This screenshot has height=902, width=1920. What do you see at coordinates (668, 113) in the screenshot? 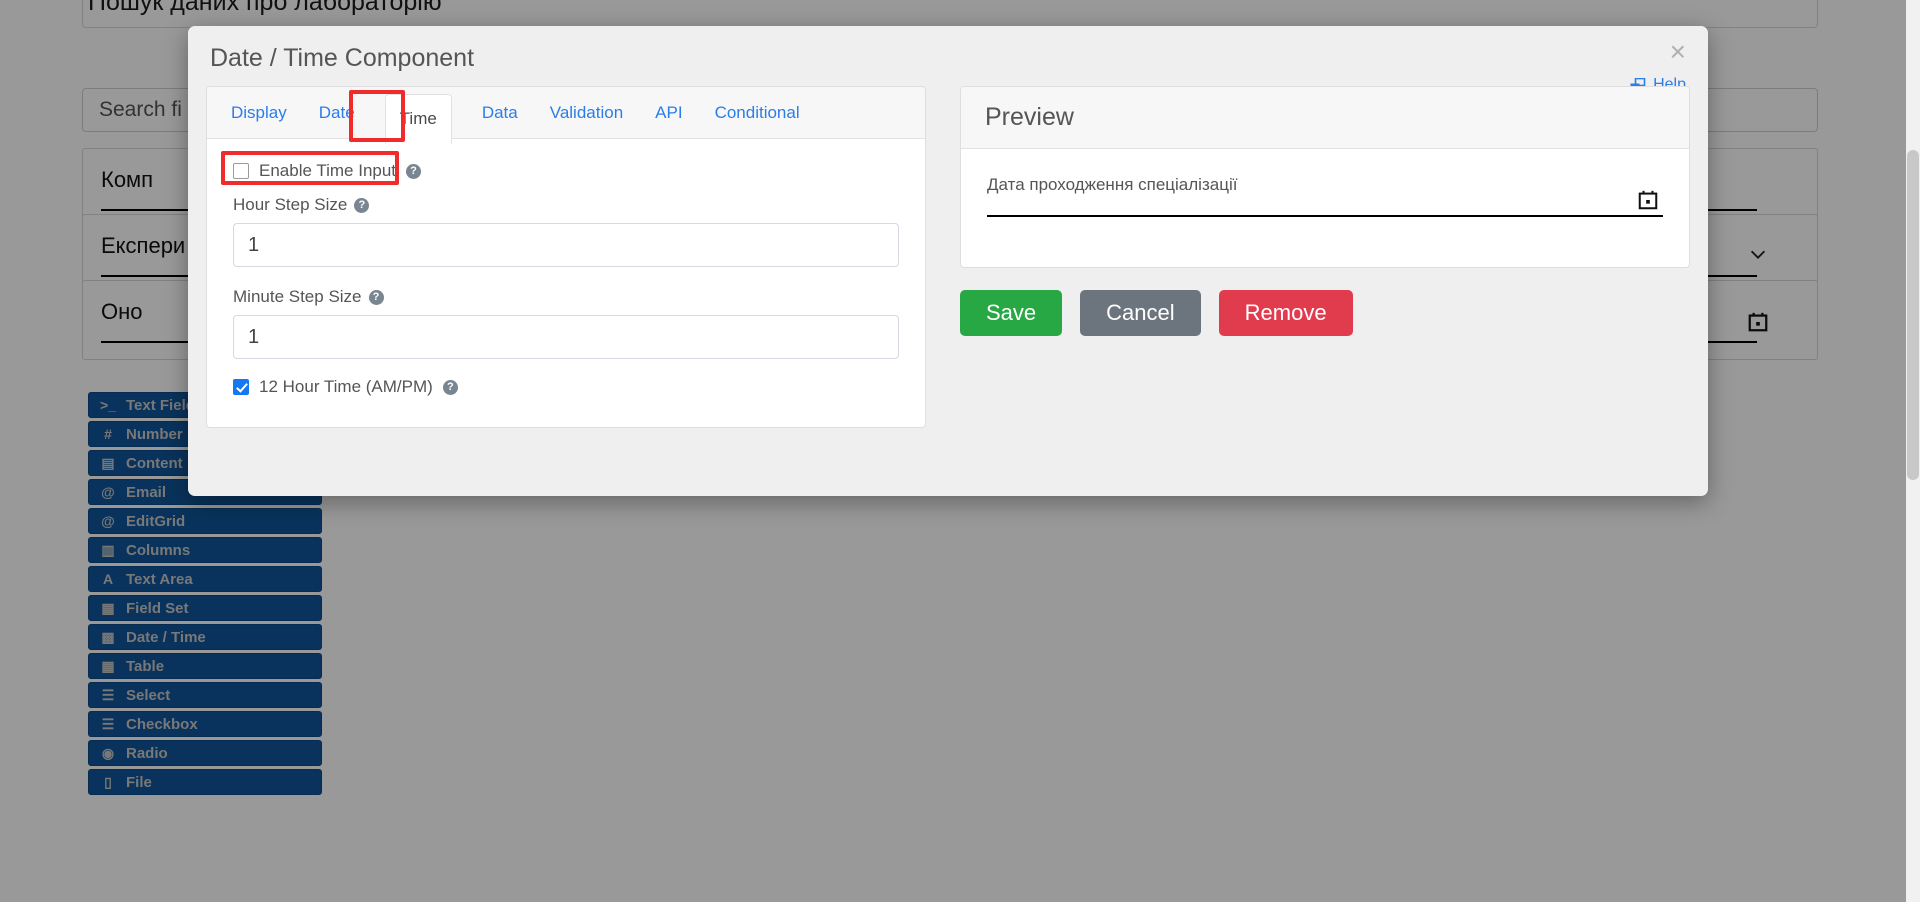
I see `tab-api: API` at bounding box center [668, 113].